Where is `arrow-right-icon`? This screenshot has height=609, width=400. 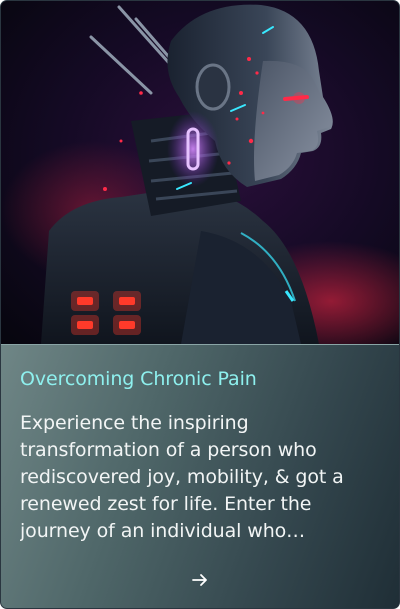 arrow-right-icon is located at coordinates (199, 580).